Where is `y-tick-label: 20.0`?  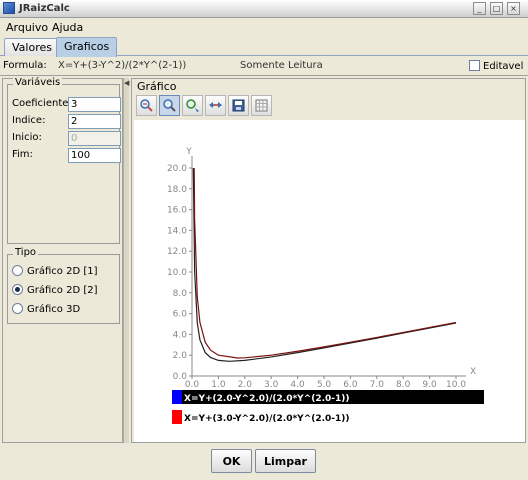
y-tick-label: 20.0 is located at coordinates (177, 169).